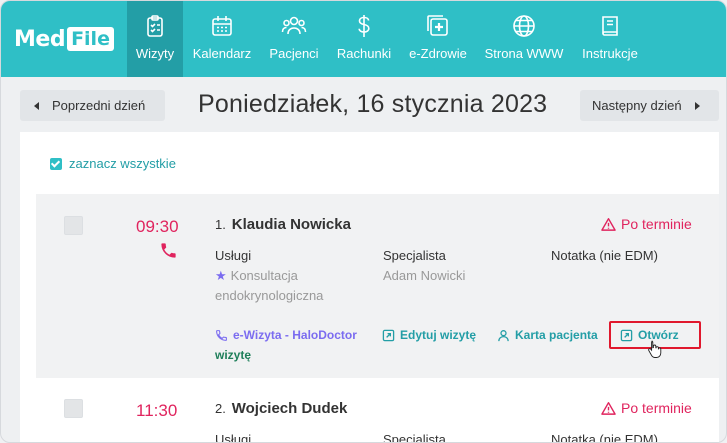  Describe the element at coordinates (437, 25) in the screenshot. I see `medical-plus-icon` at that location.